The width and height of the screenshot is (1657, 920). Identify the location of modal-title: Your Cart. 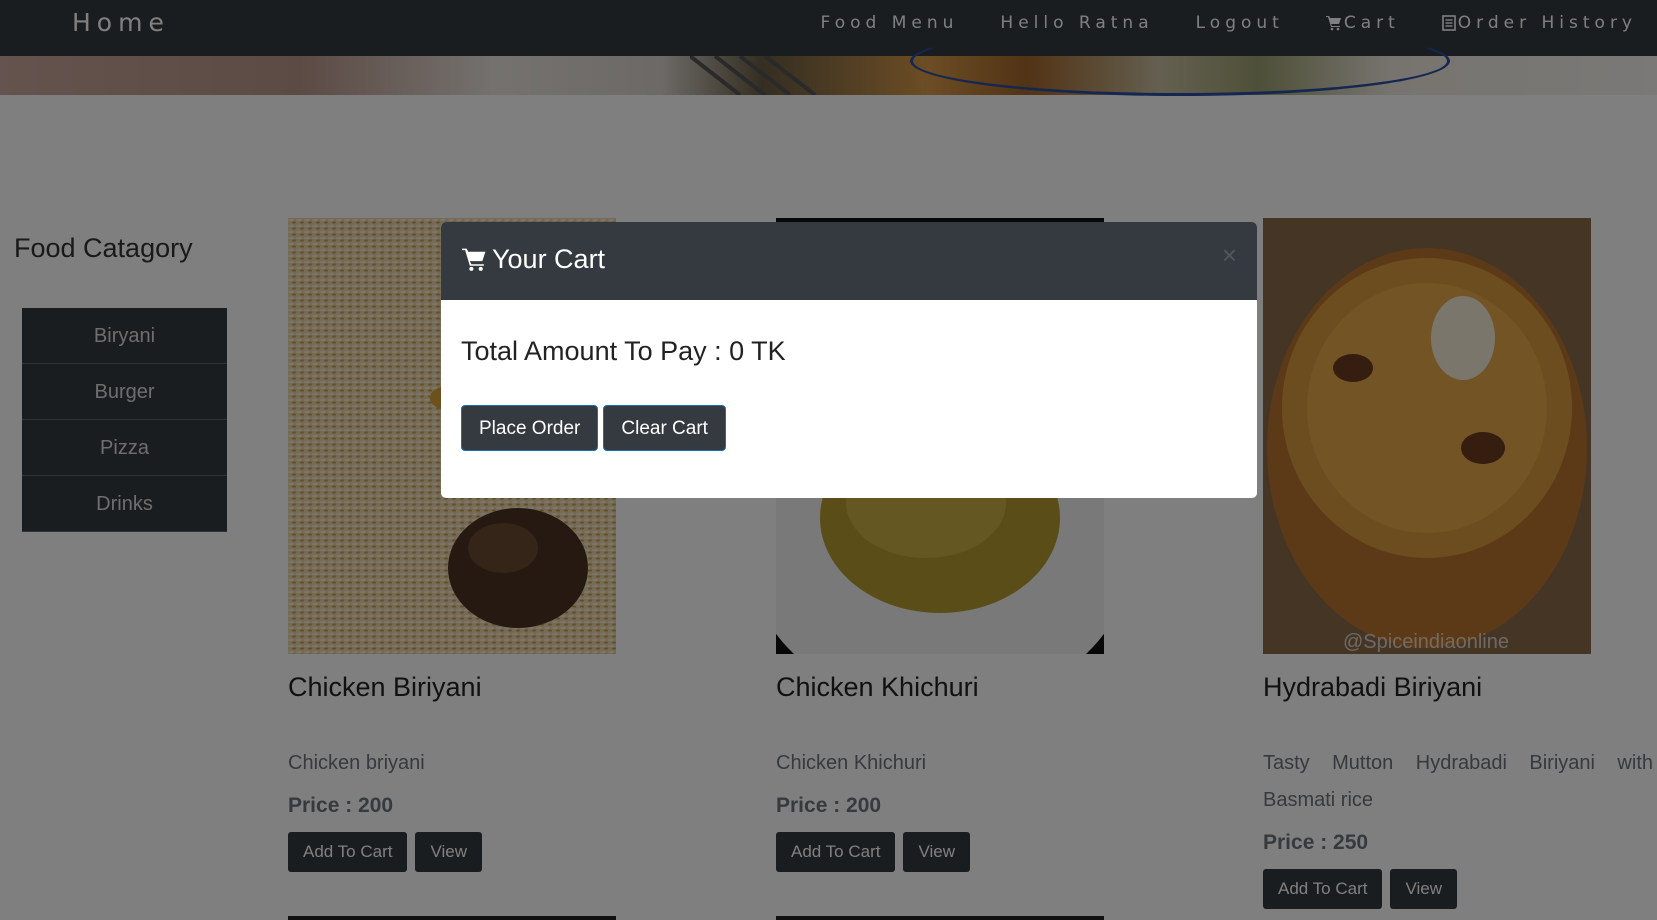
(533, 259).